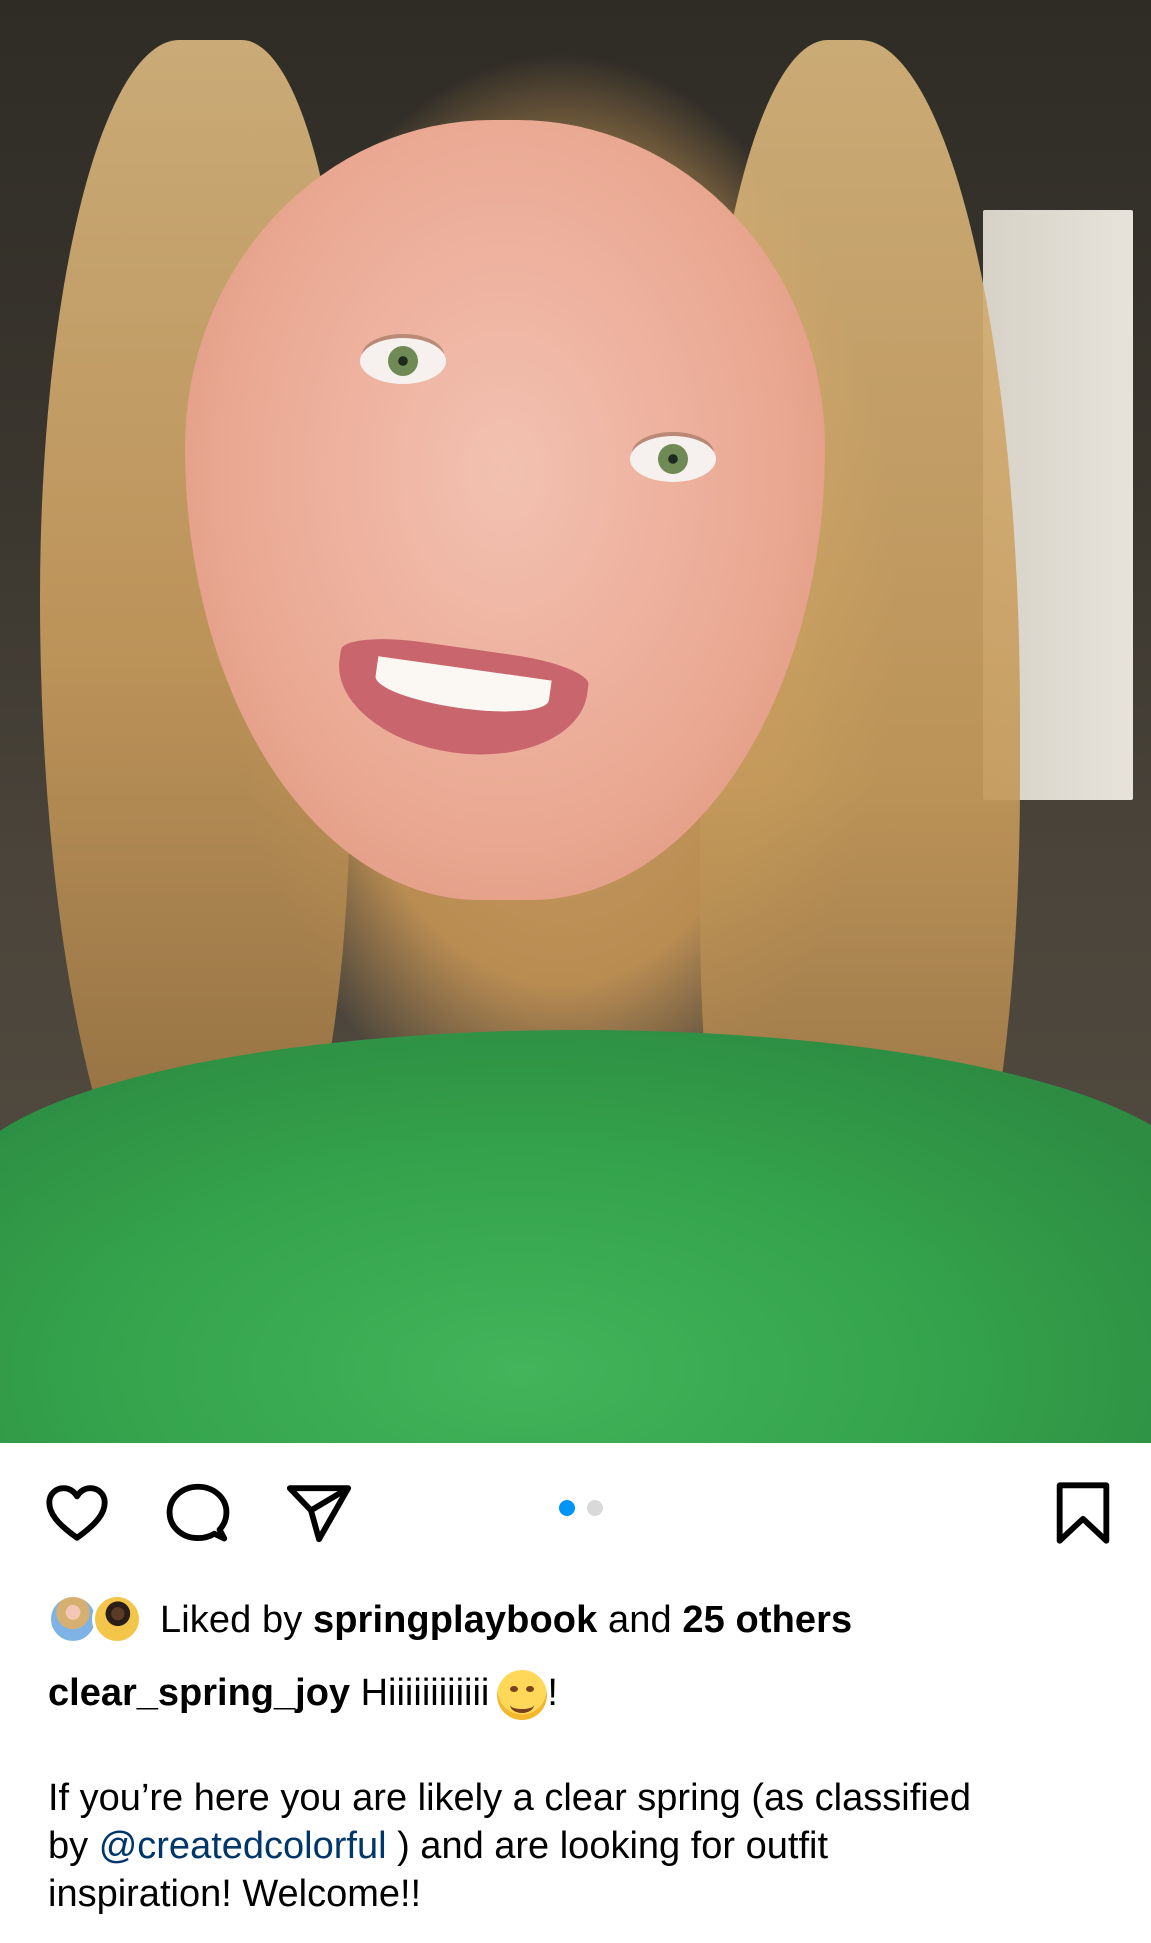 Image resolution: width=1151 pixels, height=1943 pixels. Describe the element at coordinates (243, 1846) in the screenshot. I see `mention-link: @createdcolorful` at that location.